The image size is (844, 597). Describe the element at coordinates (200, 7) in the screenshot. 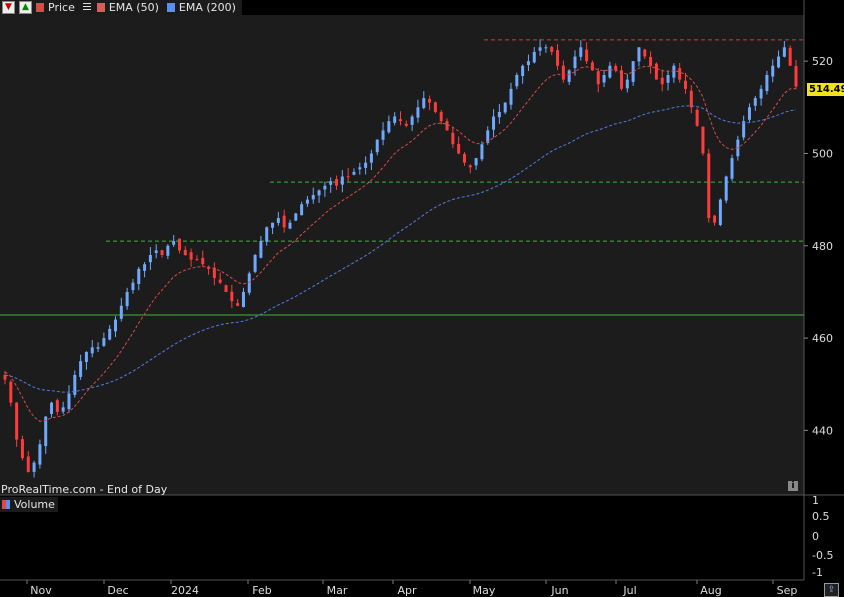

I see `legend-ema200: EMA (200)` at that location.